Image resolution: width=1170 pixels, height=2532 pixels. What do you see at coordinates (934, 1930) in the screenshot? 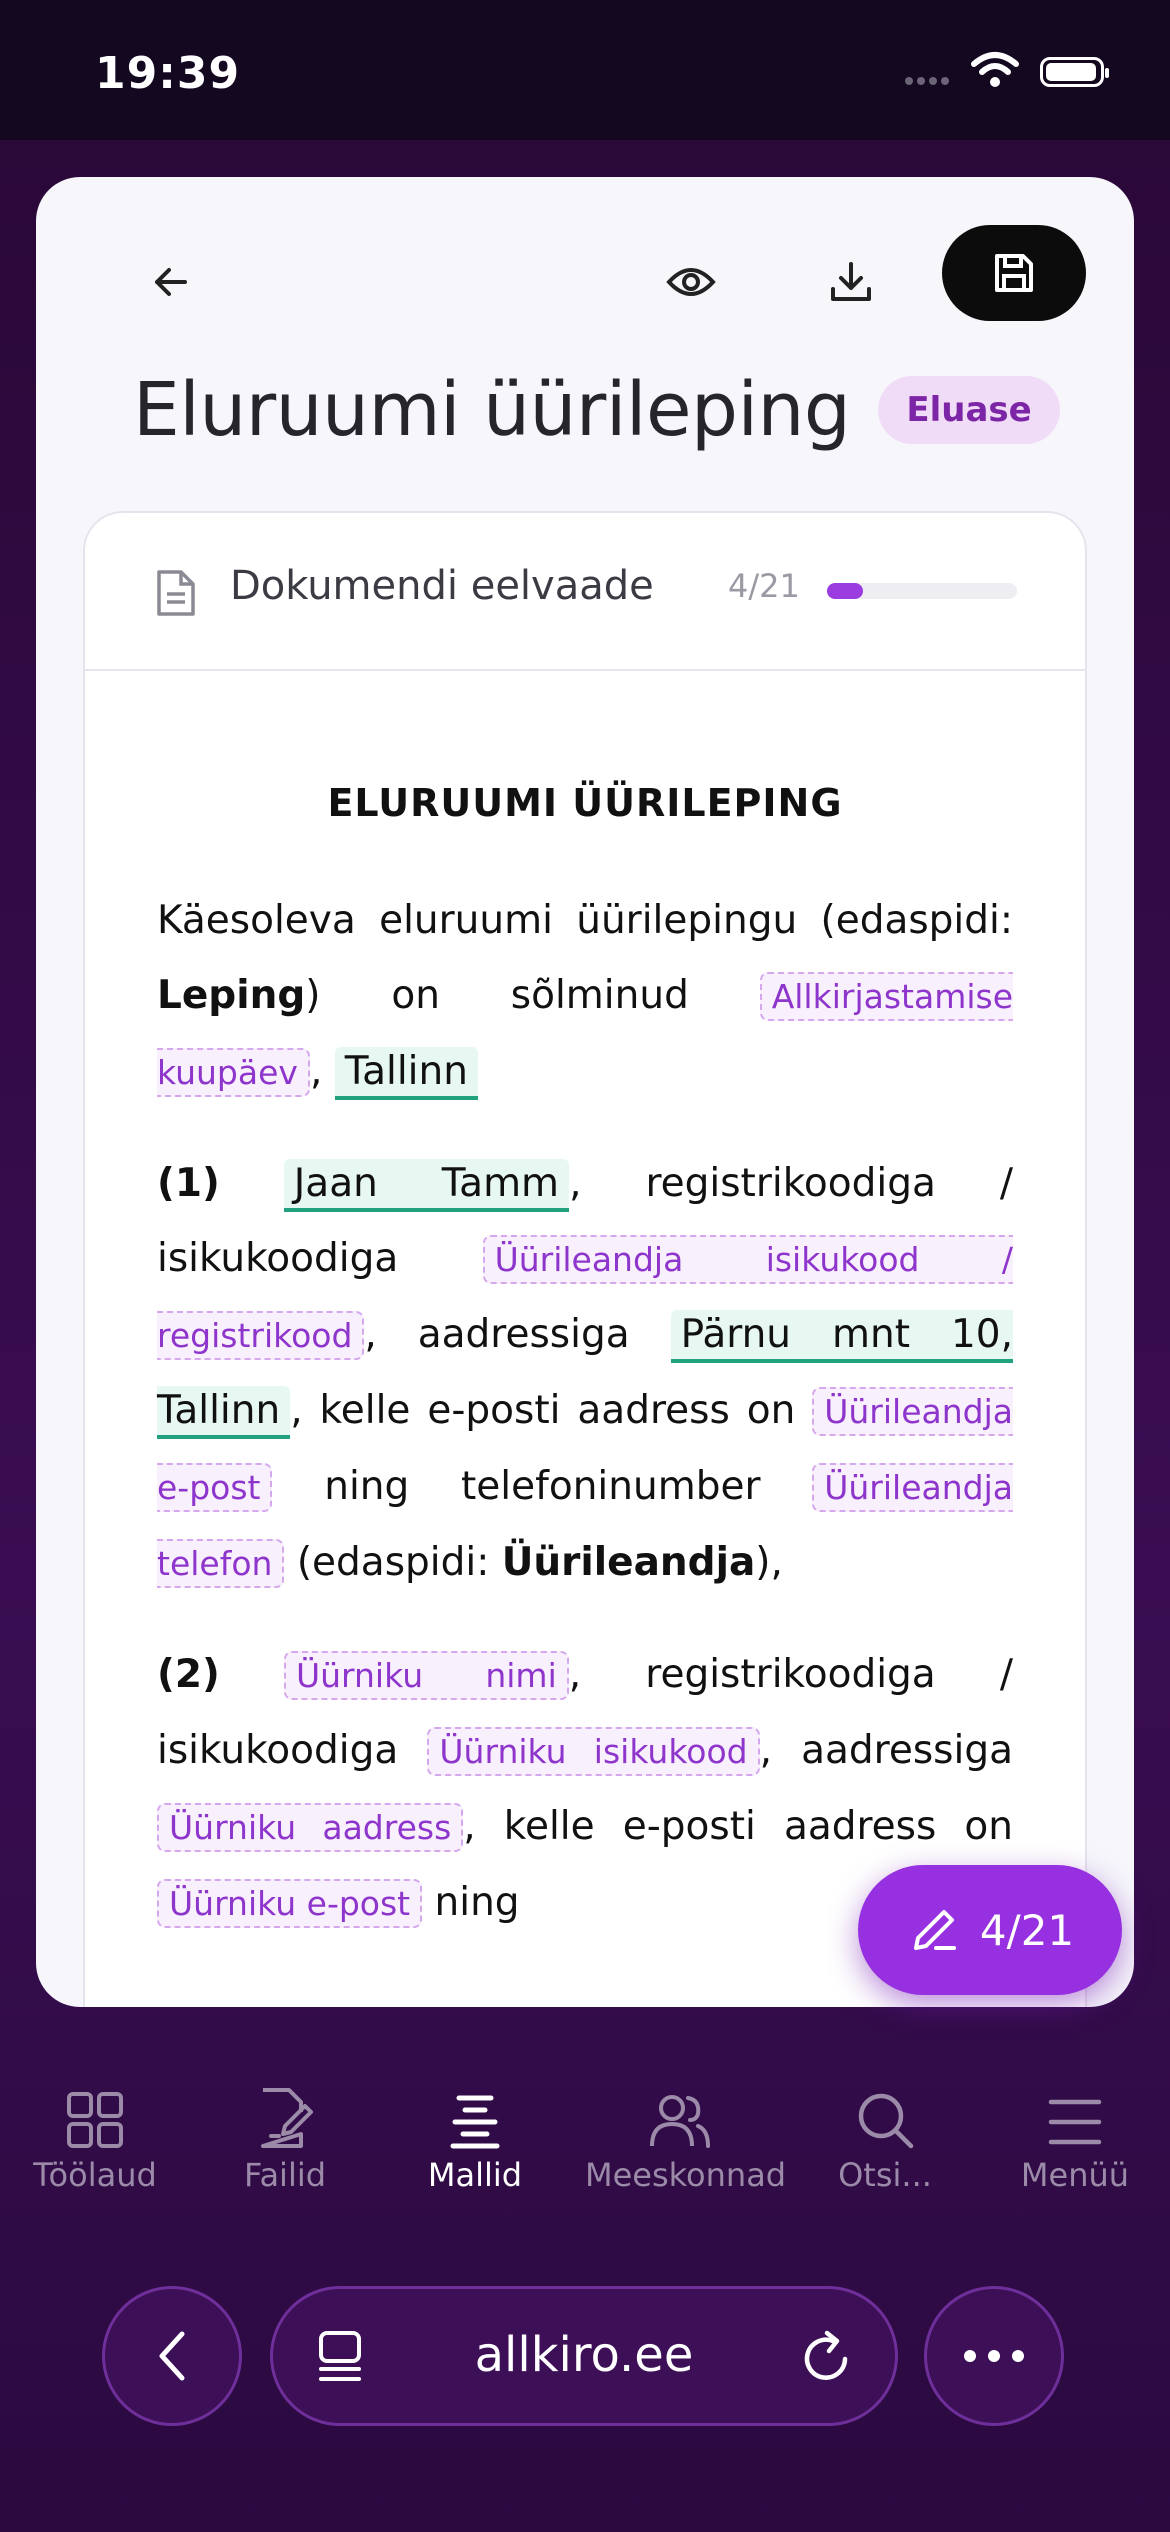
I see `pencil-icon` at bounding box center [934, 1930].